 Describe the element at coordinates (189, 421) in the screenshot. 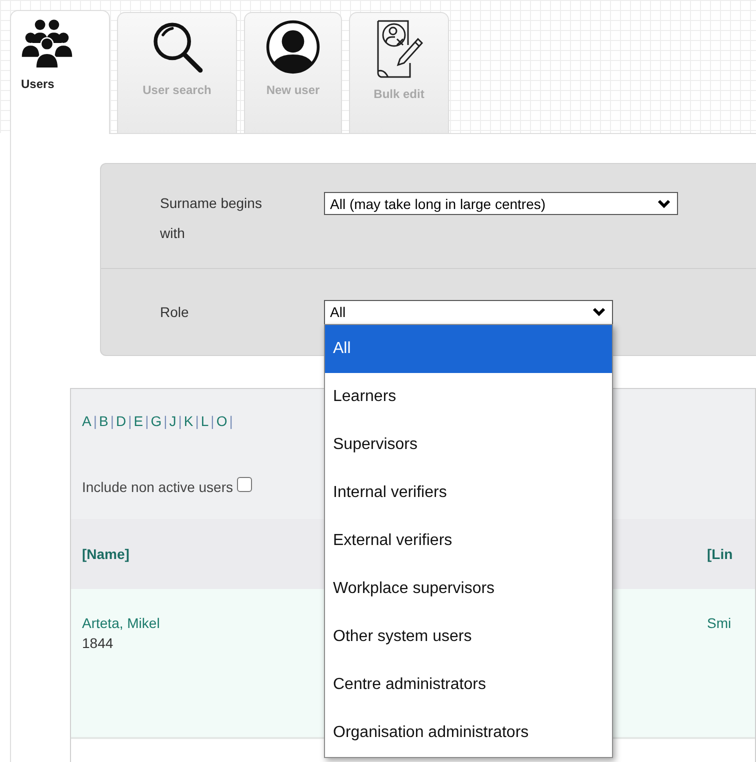

I see `letter-link: K` at that location.